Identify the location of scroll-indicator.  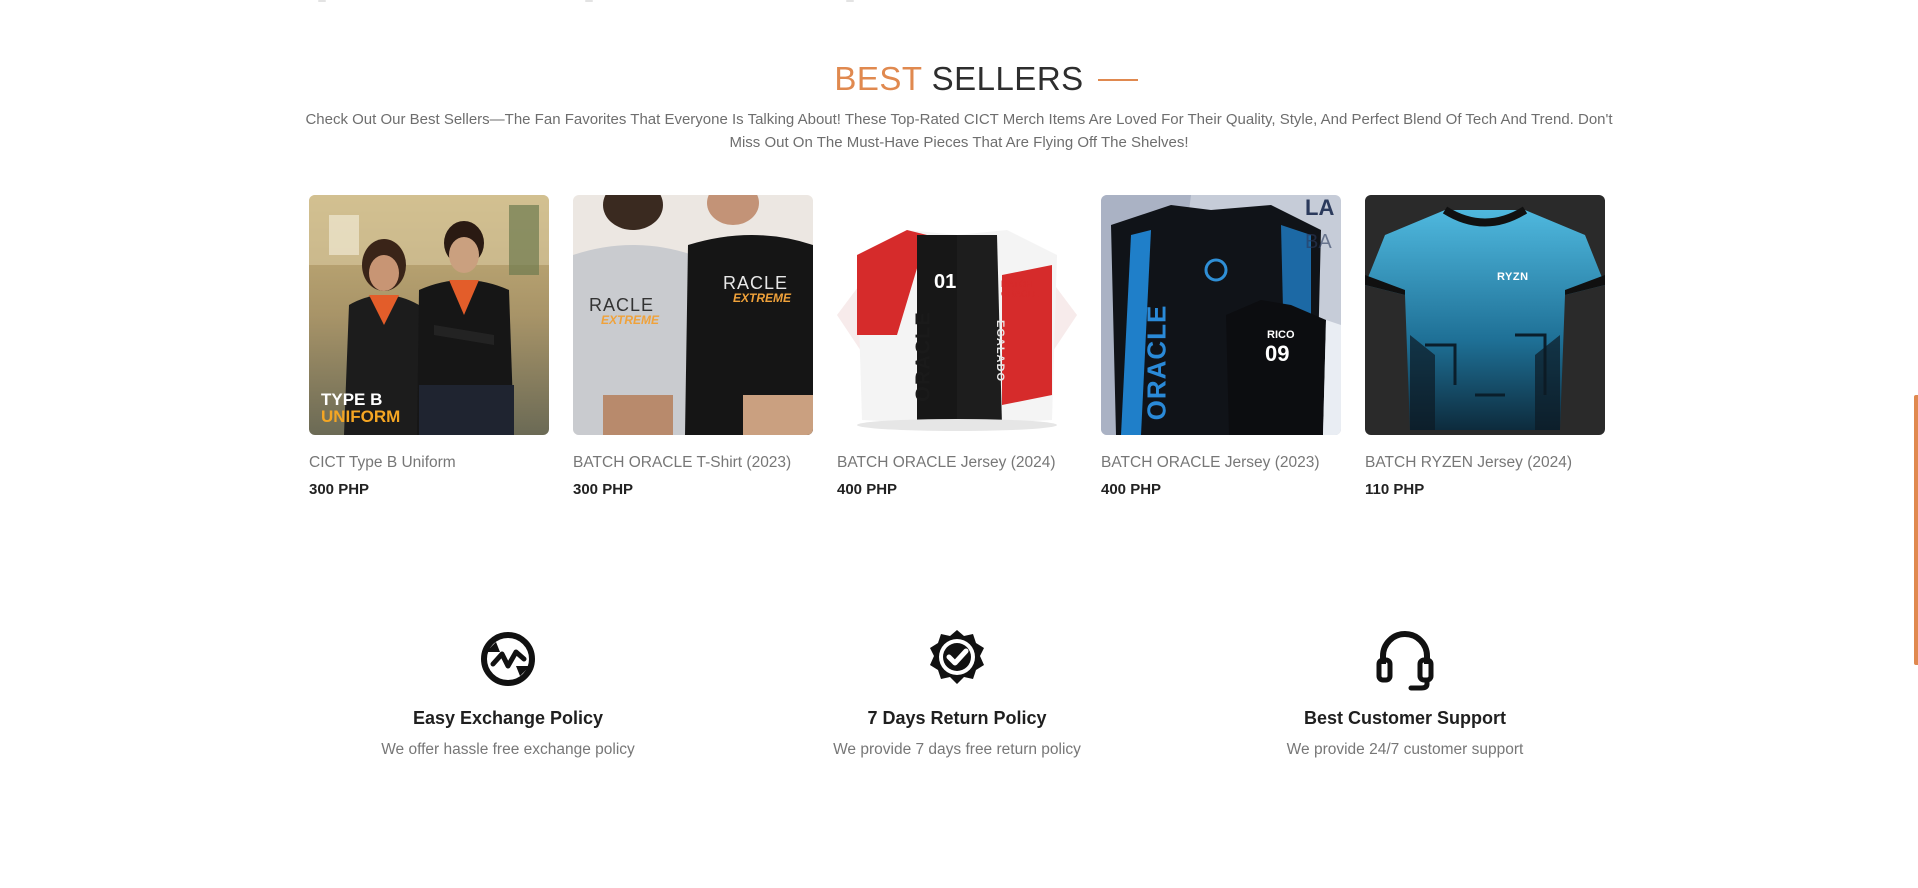
(1916, 530).